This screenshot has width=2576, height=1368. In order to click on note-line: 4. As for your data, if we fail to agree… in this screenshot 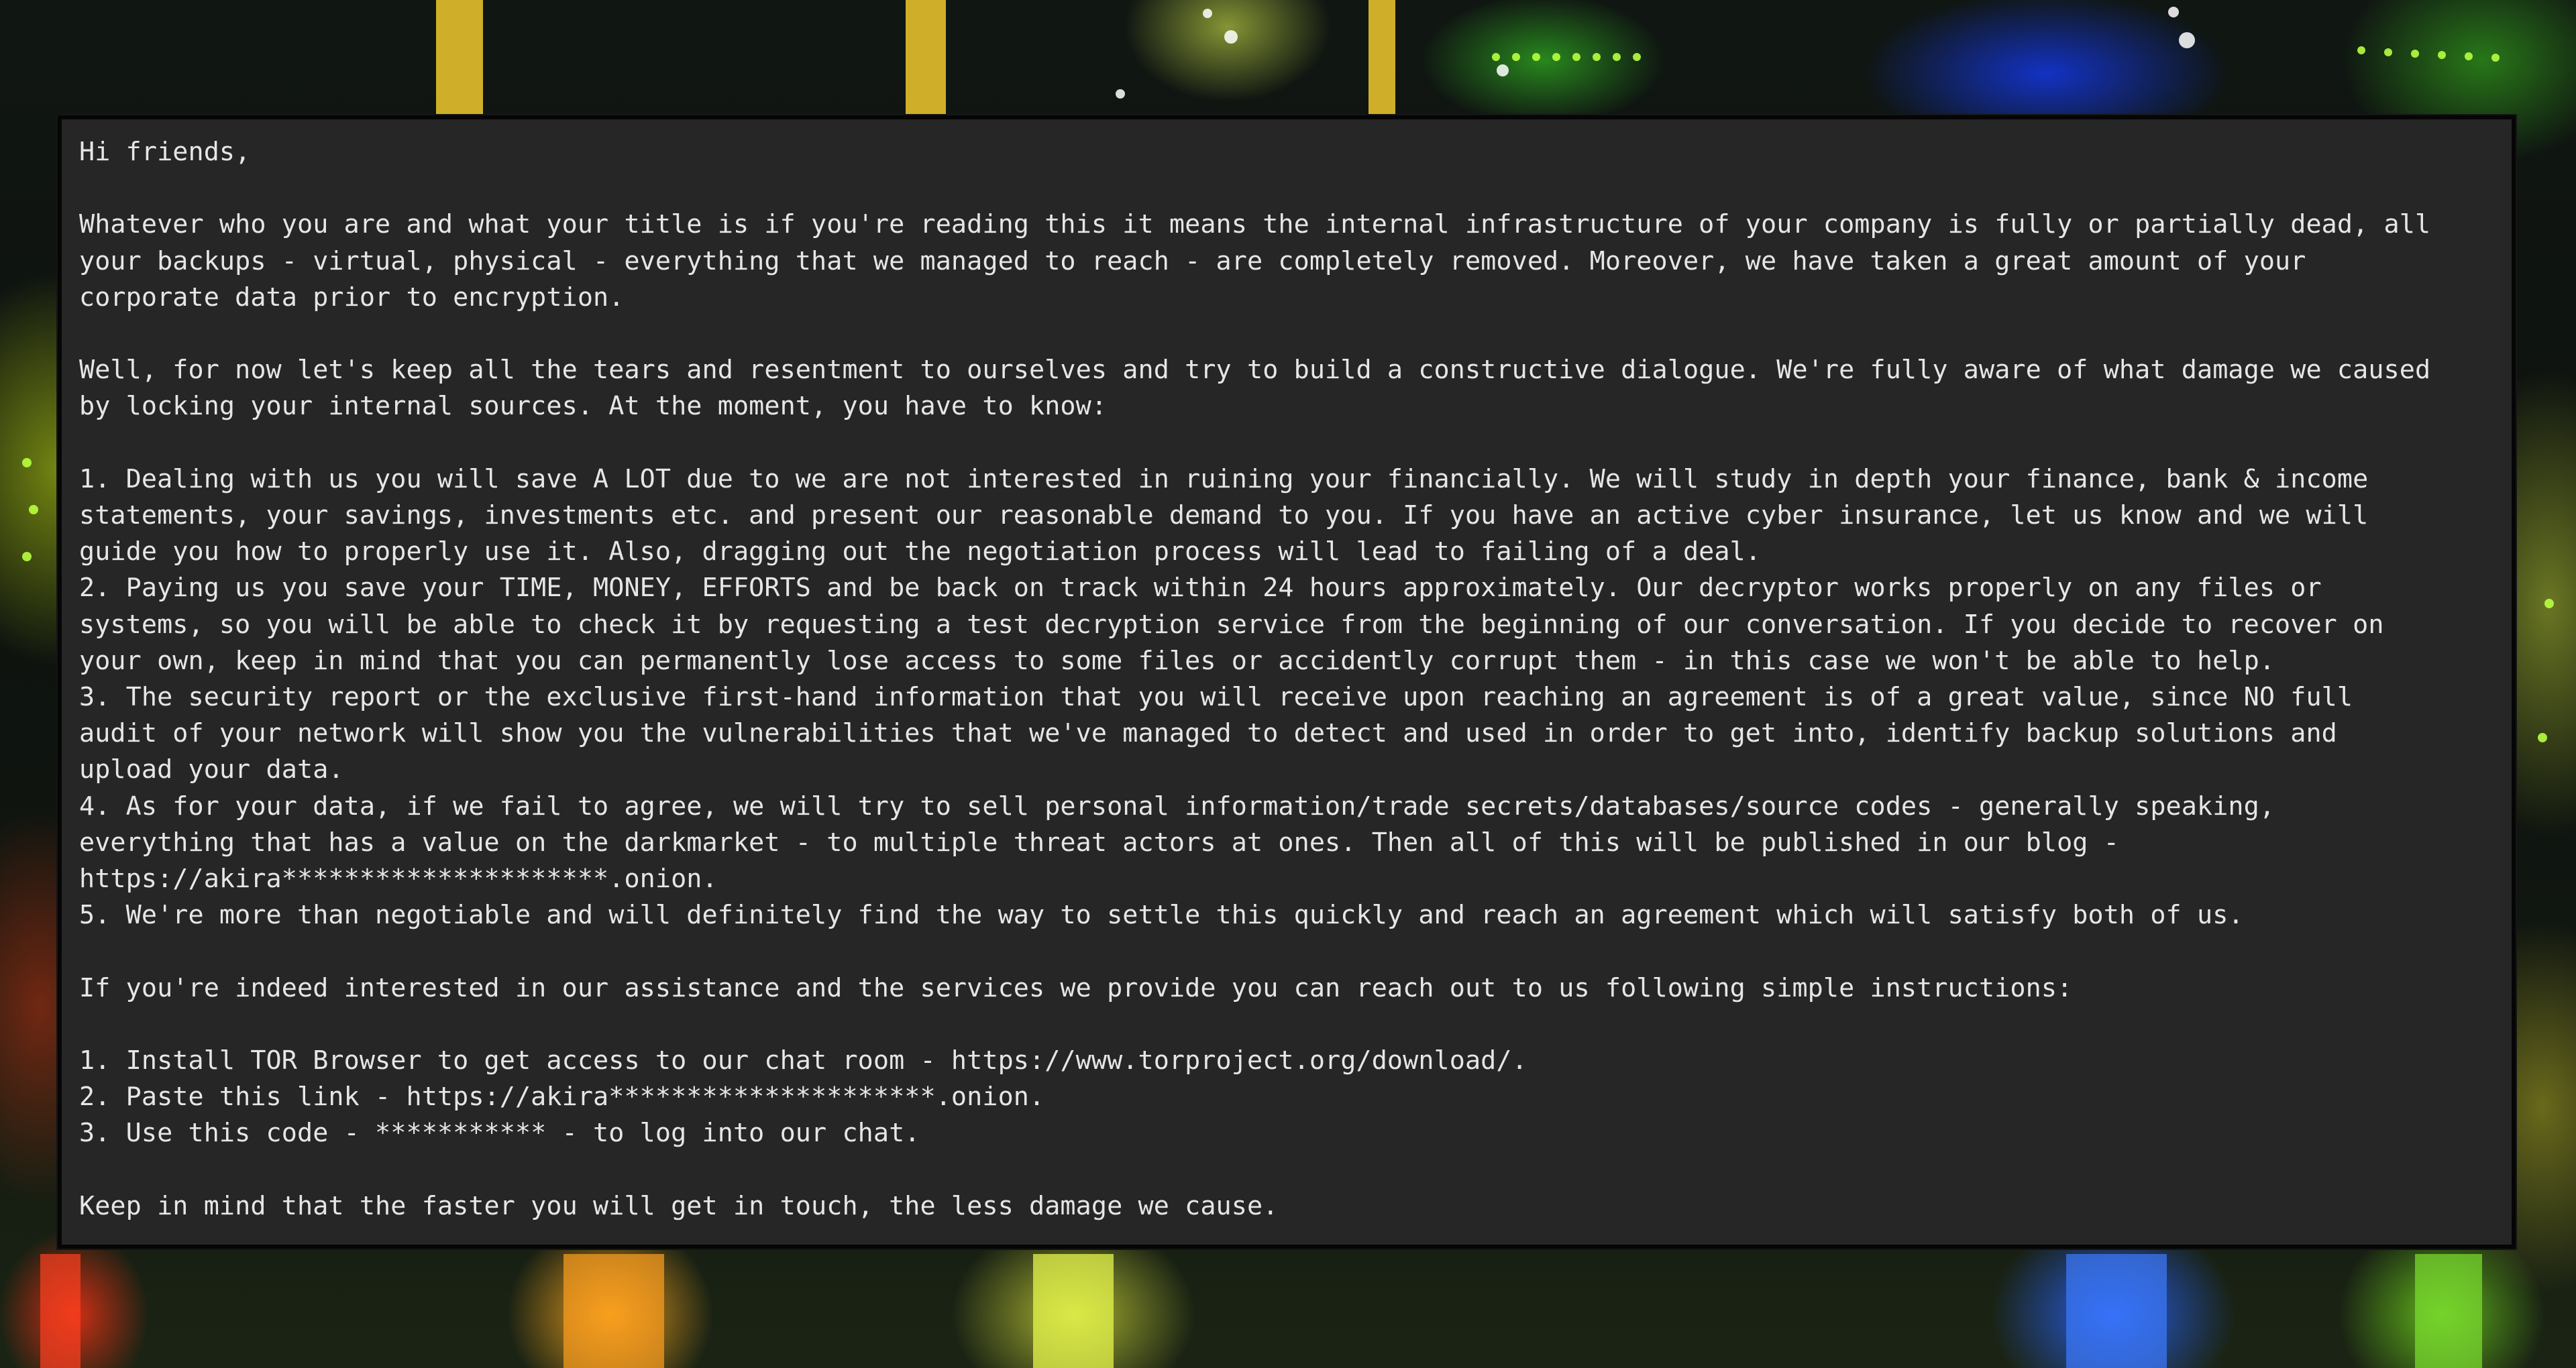, I will do `click(1177, 806)`.